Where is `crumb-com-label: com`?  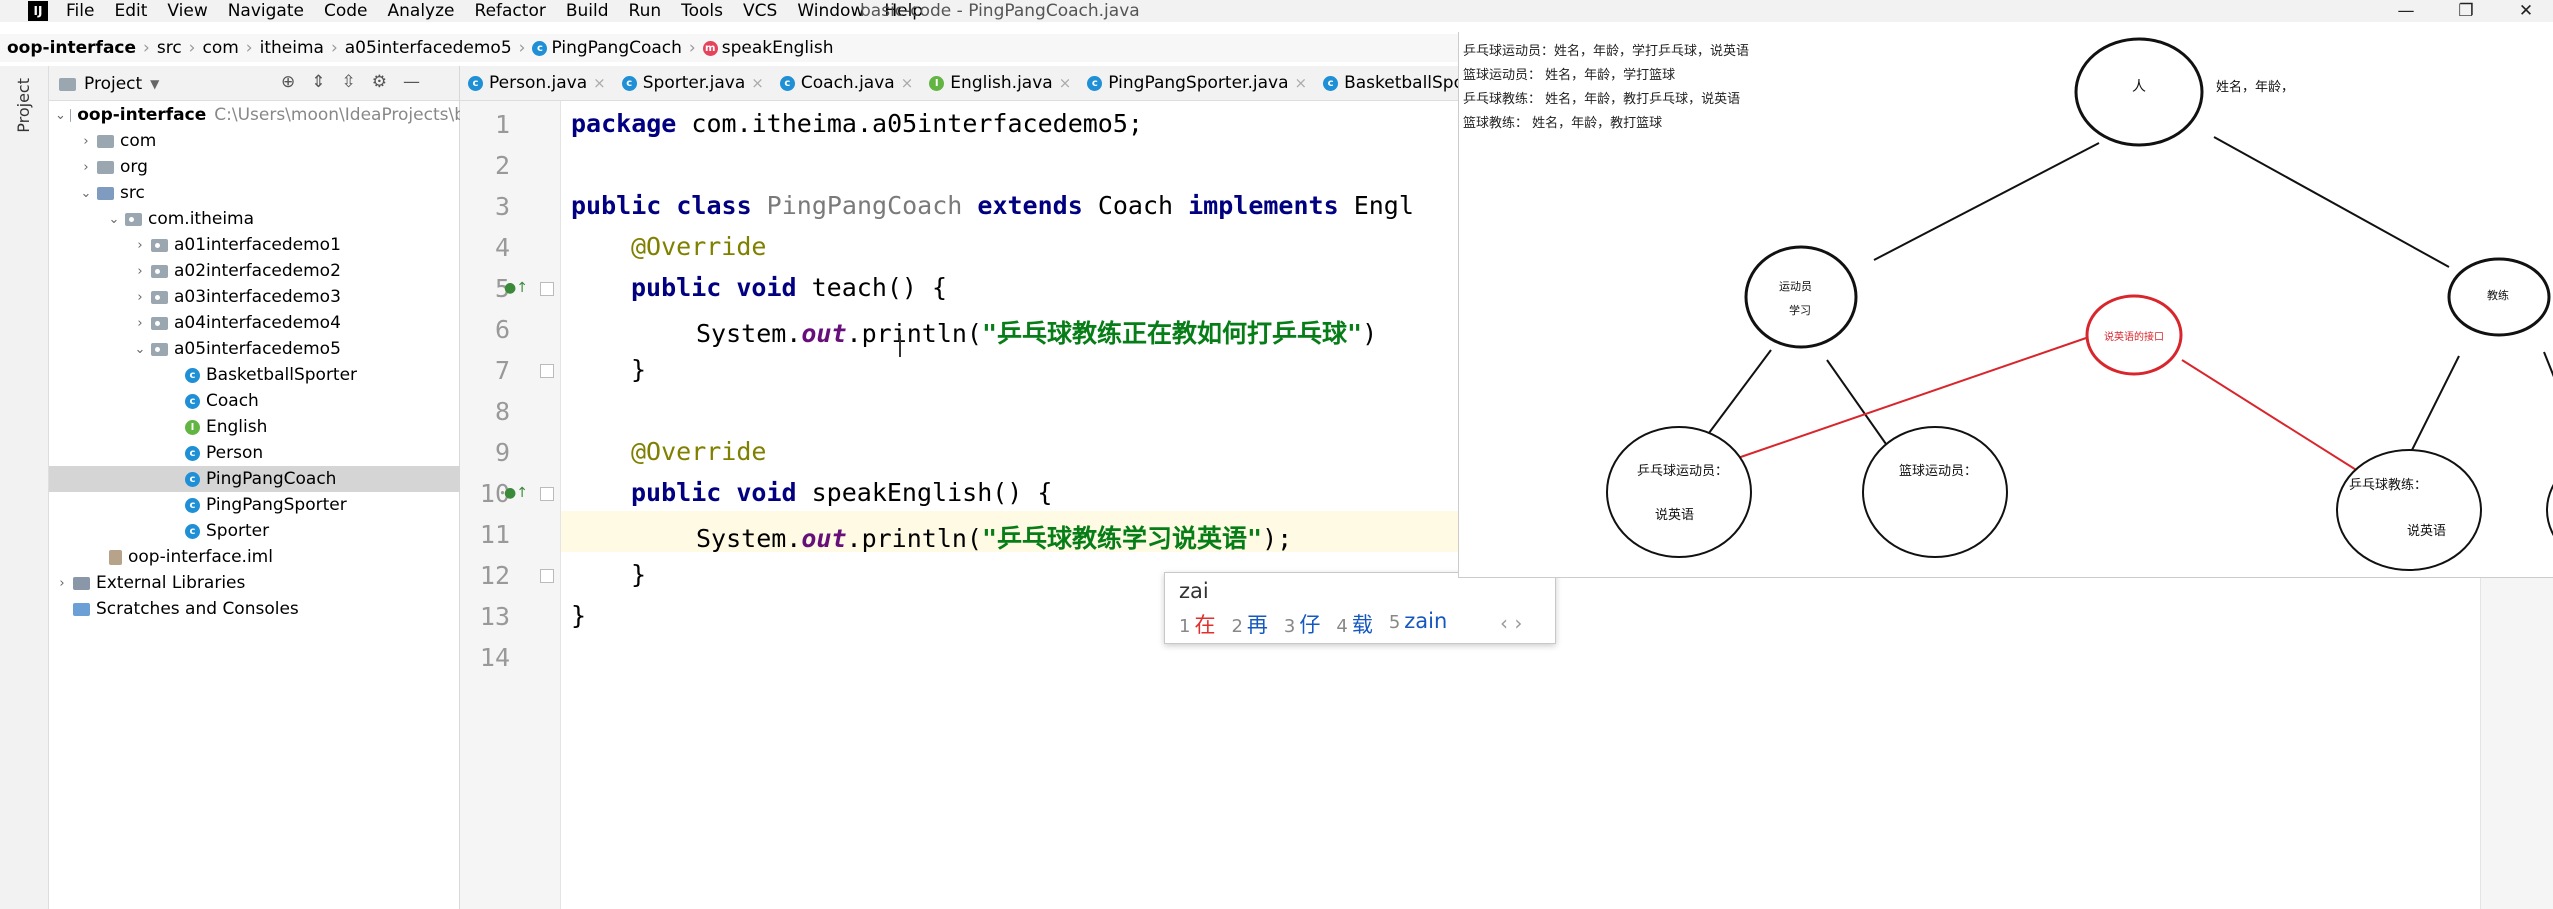
crumb-com-label: com is located at coordinates (220, 48).